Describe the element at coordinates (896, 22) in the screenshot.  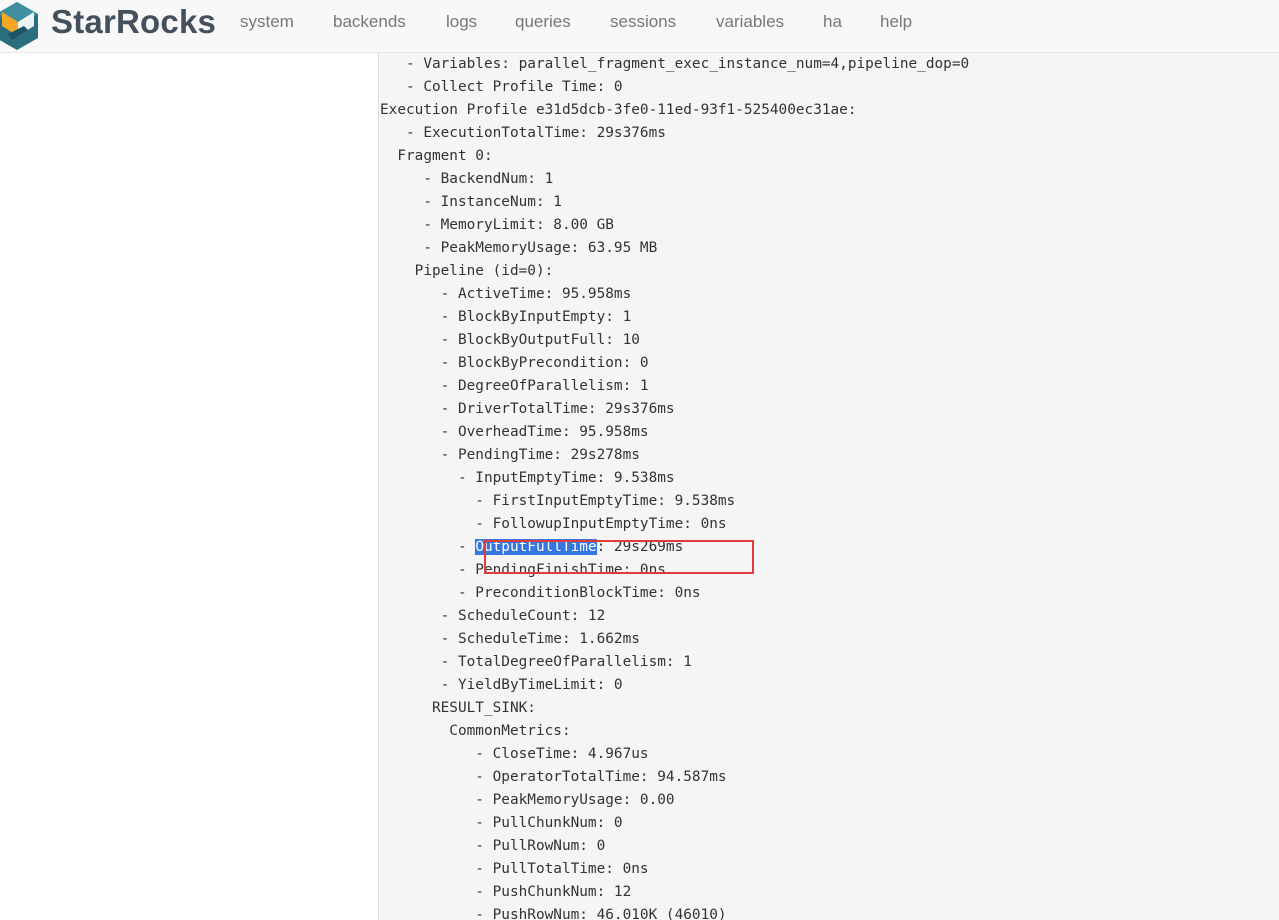
I see `nav-item-help: help` at that location.